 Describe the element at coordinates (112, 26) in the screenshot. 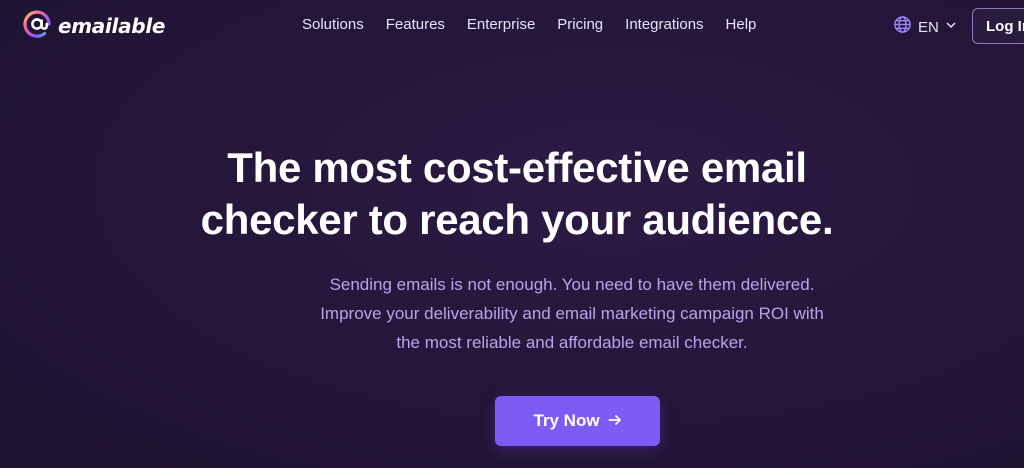

I see `brand-name: emailable` at that location.